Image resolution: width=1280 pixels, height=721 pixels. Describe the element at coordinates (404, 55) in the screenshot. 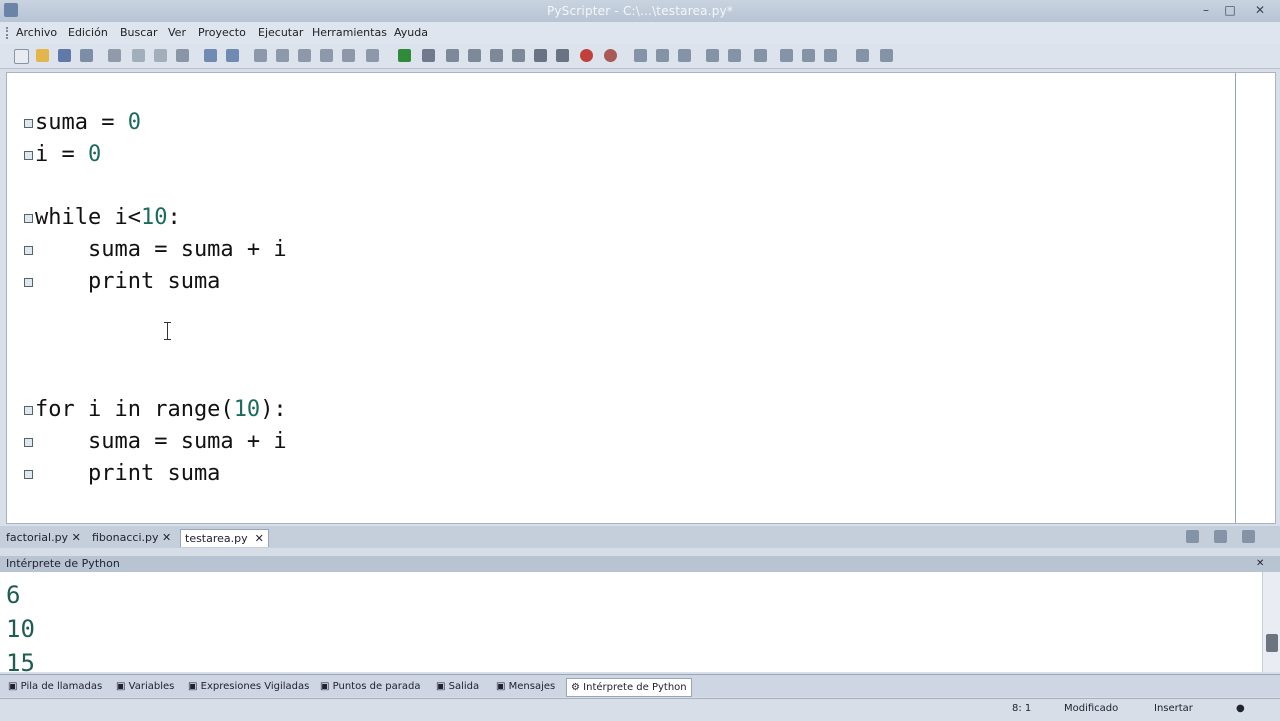

I see `run-icon` at that location.